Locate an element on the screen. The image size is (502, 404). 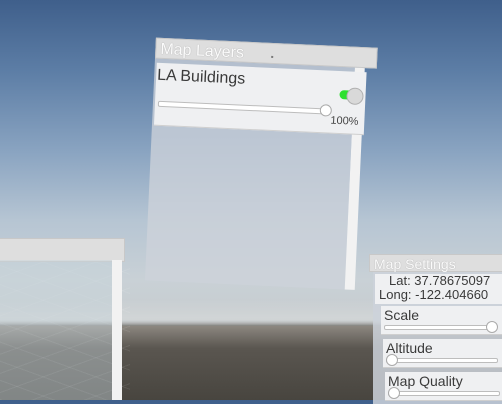
layer-item-la-buildings: LA Buildings 100% is located at coordinates (260, 99).